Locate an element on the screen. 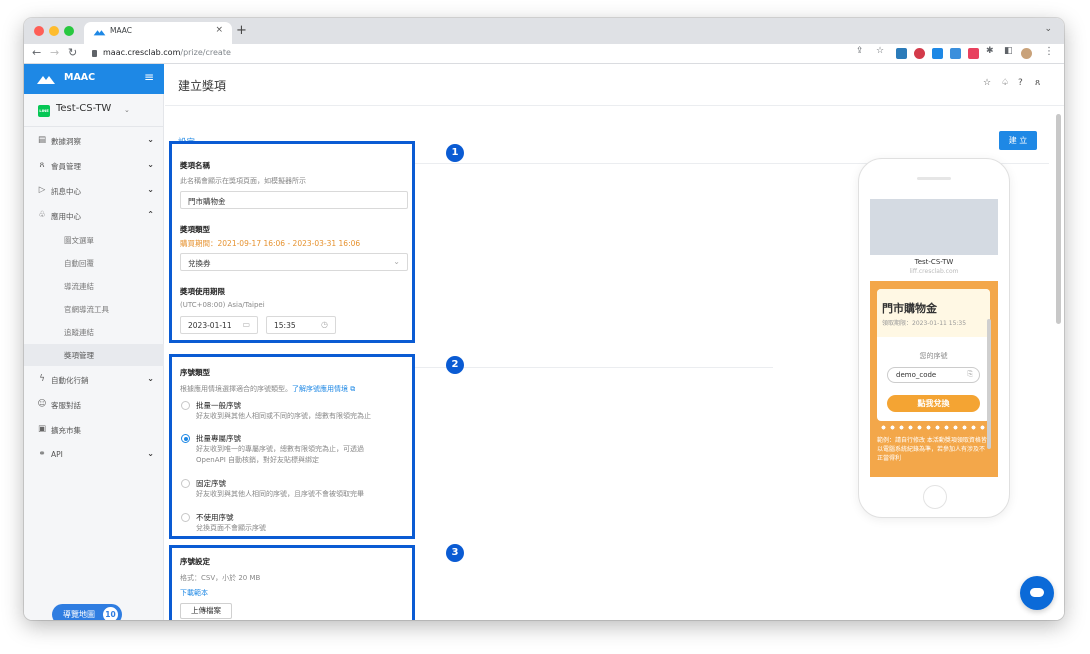  brand-bar: MAAC ≡ is located at coordinates (94, 79).